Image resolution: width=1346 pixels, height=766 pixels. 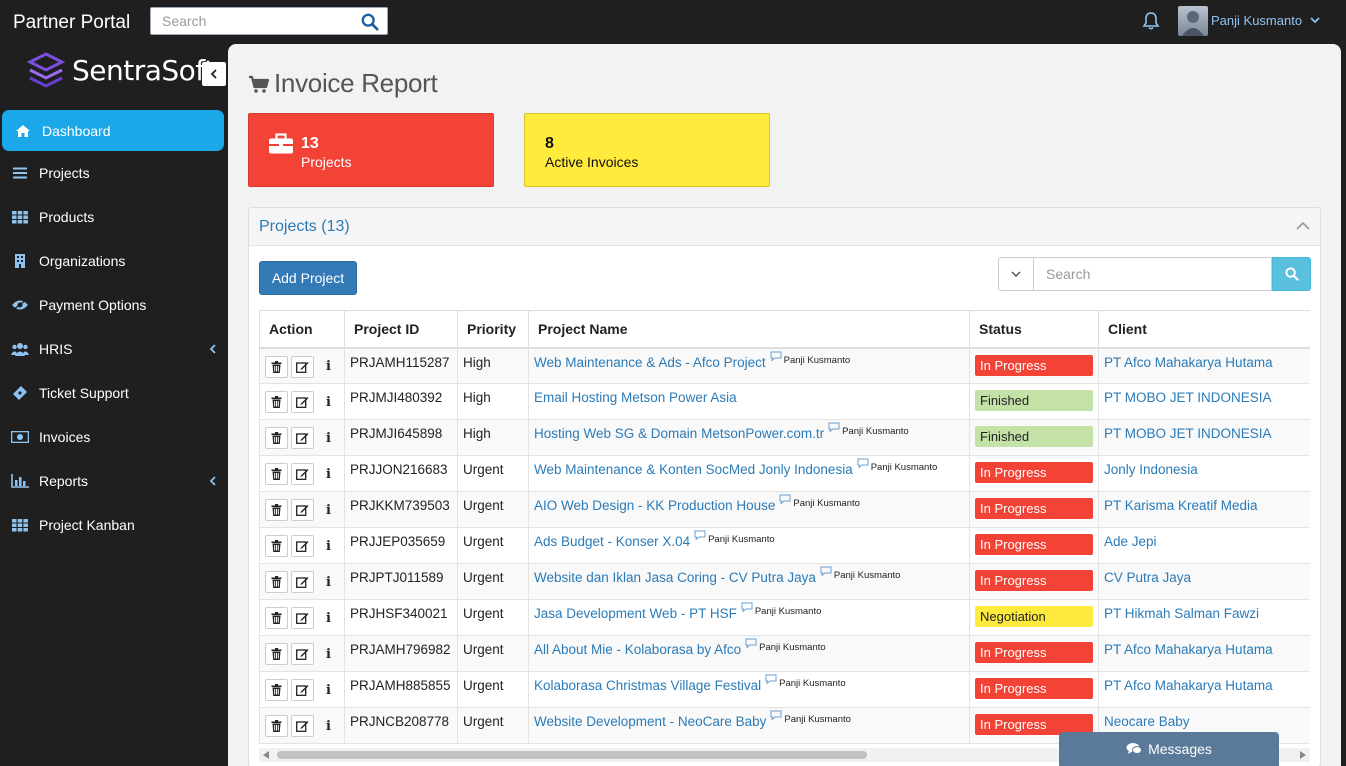 I want to click on sidebar-item-products: Products, so click(x=114, y=217).